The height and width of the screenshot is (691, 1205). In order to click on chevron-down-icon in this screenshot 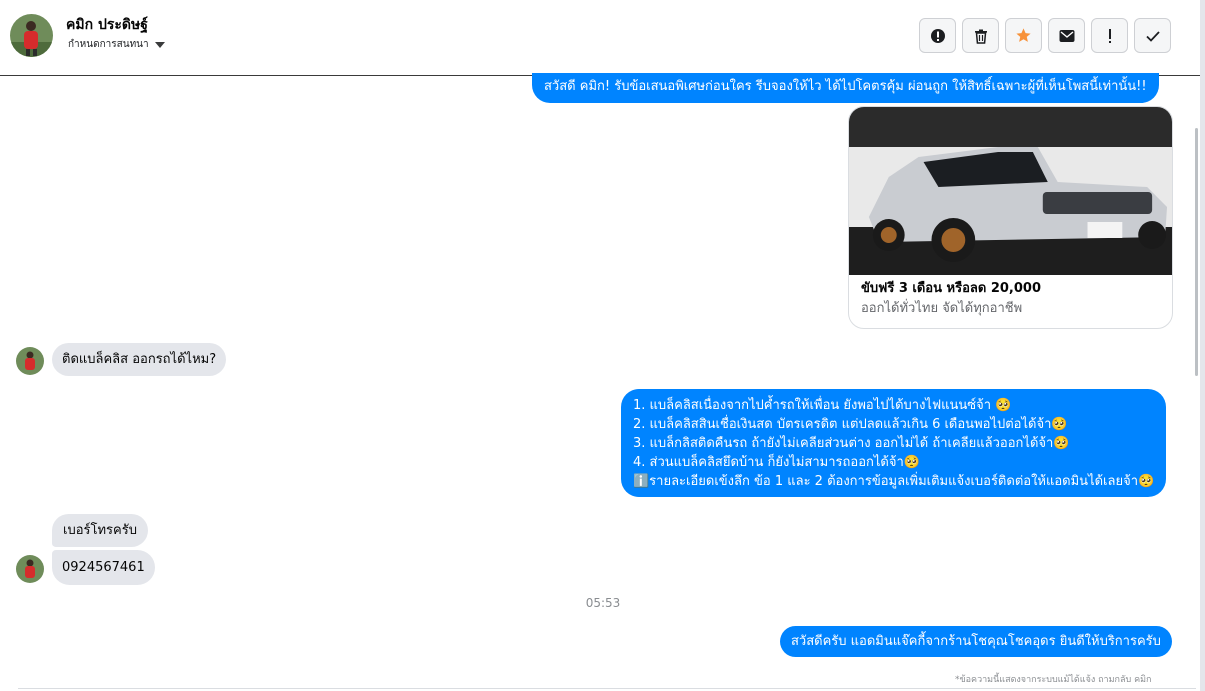, I will do `click(159, 44)`.